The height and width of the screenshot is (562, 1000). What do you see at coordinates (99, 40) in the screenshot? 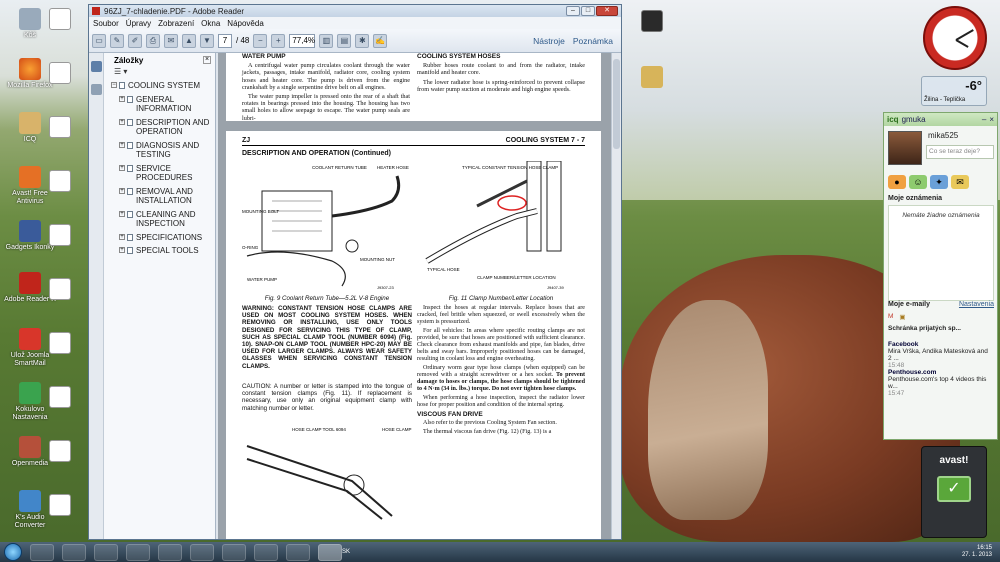
I see `open-icon: ▭` at bounding box center [99, 40].